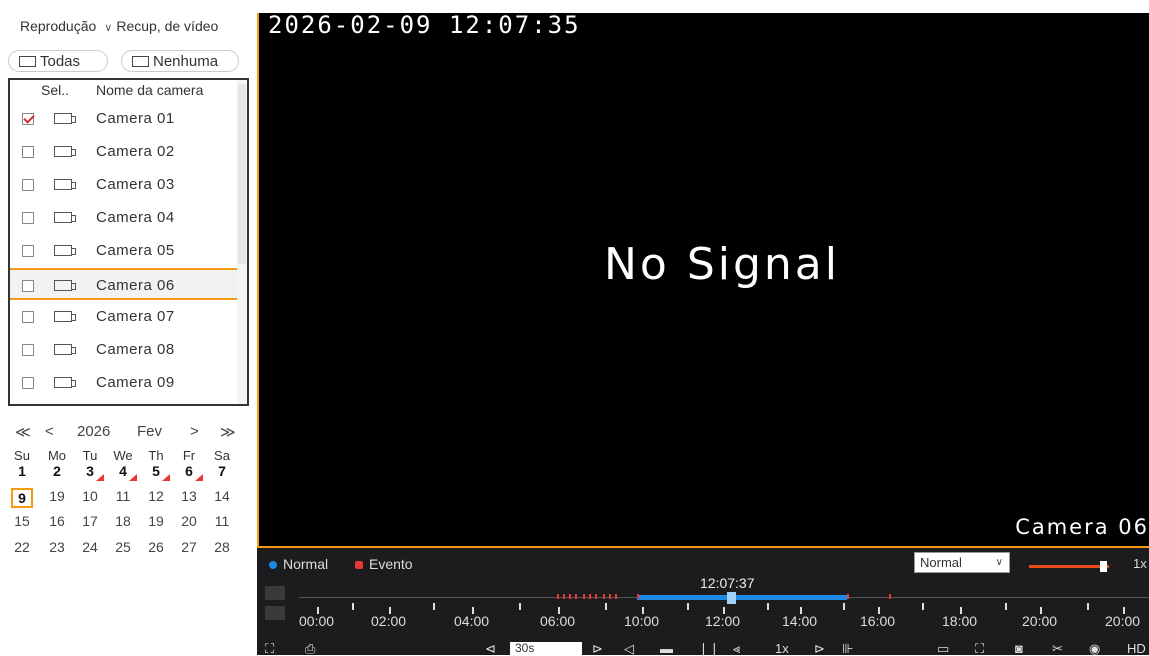 This screenshot has height=656, width=1149. Describe the element at coordinates (189, 496) in the screenshot. I see `calendar-day: 13` at that location.